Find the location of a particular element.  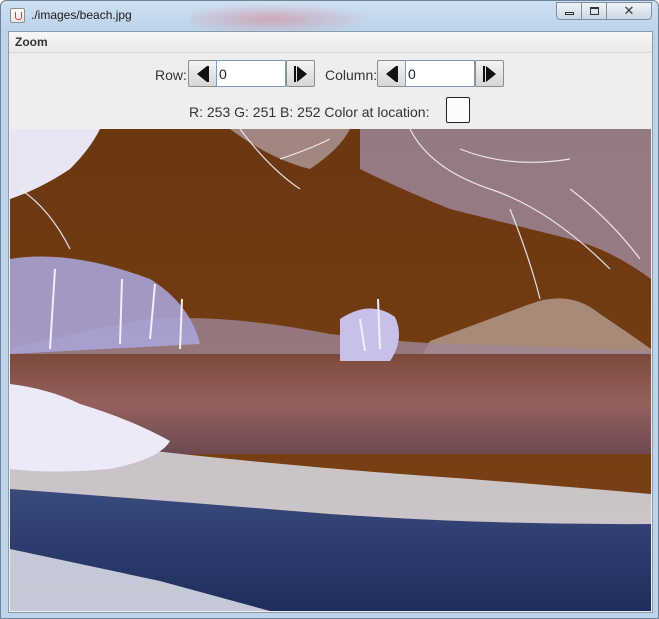

row-prev-button is located at coordinates (202, 73).